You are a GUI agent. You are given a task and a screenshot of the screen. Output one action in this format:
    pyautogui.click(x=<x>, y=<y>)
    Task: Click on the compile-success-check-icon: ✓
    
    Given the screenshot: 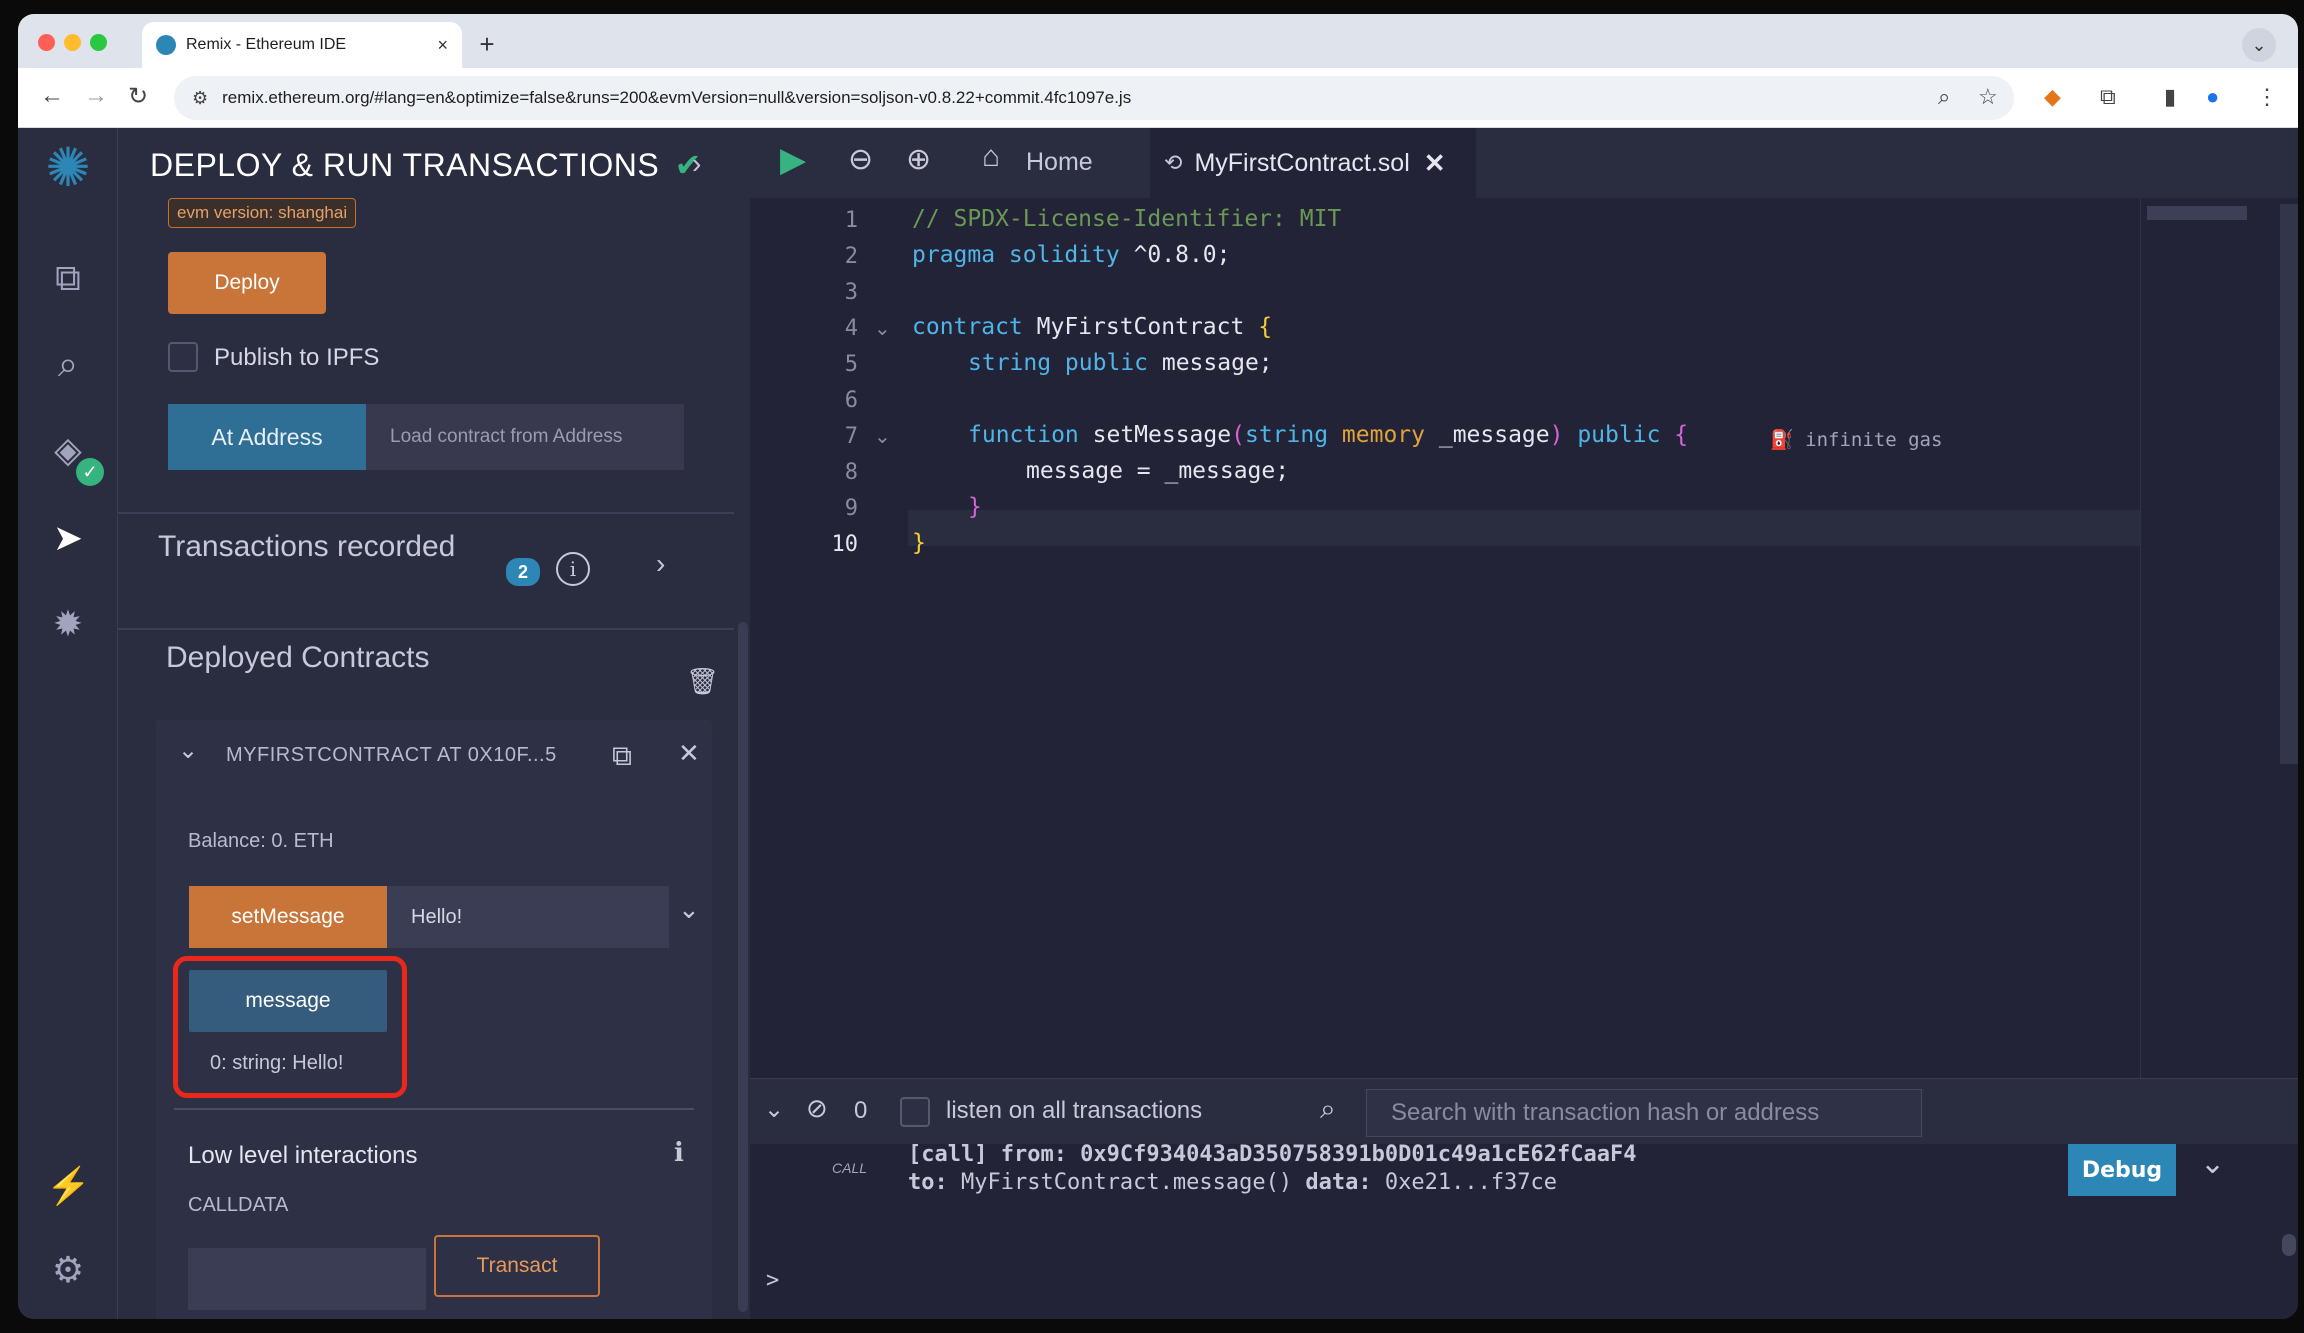 What is the action you would take?
    pyautogui.click(x=90, y=472)
    